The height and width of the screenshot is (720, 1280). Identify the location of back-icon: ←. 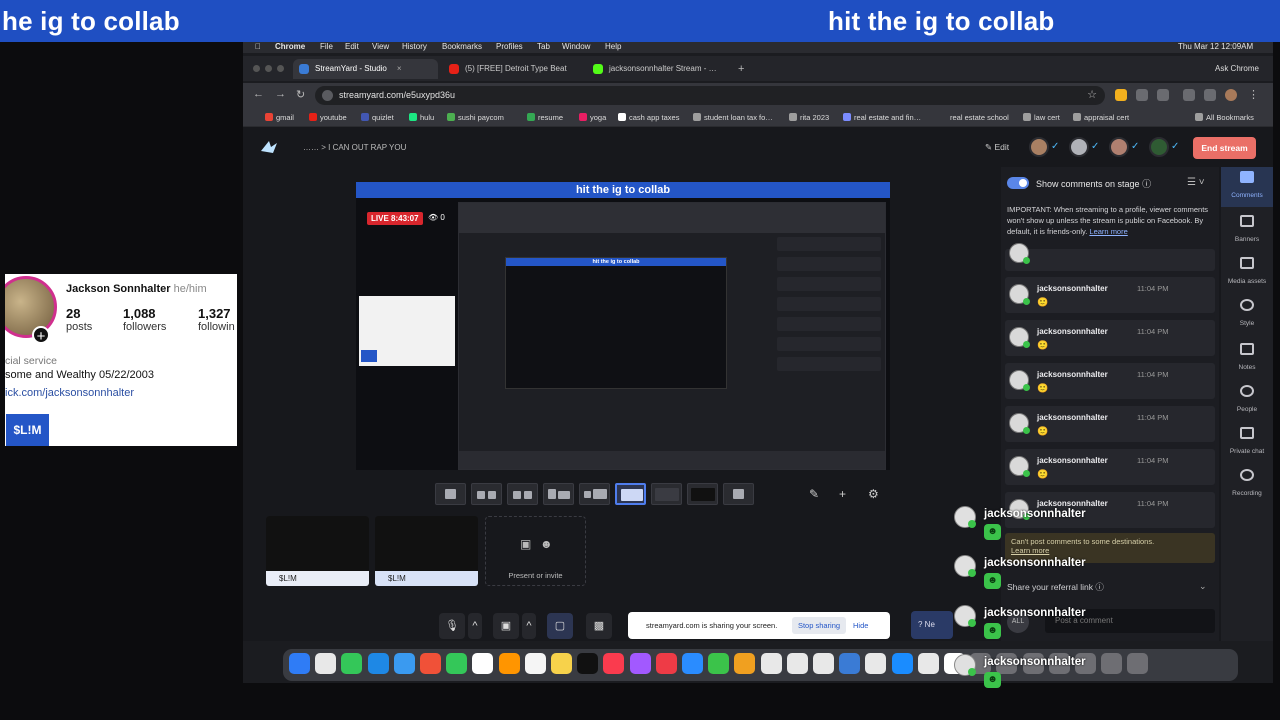
(258, 94).